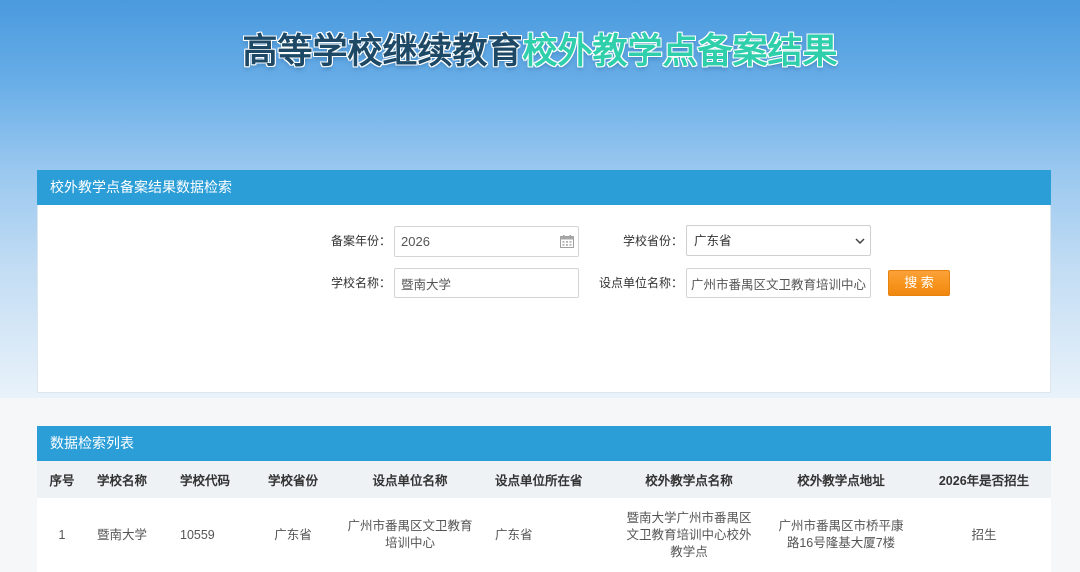  What do you see at coordinates (841, 479) in the screenshot?
I see `column-header-site-address: 校外教学点地址` at bounding box center [841, 479].